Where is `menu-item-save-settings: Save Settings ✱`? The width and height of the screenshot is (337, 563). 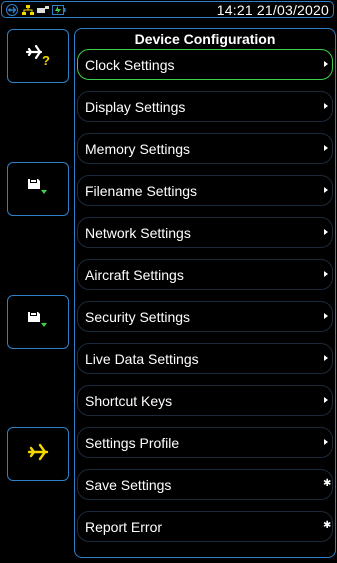
menu-item-save-settings: Save Settings ✱ is located at coordinates (205, 484).